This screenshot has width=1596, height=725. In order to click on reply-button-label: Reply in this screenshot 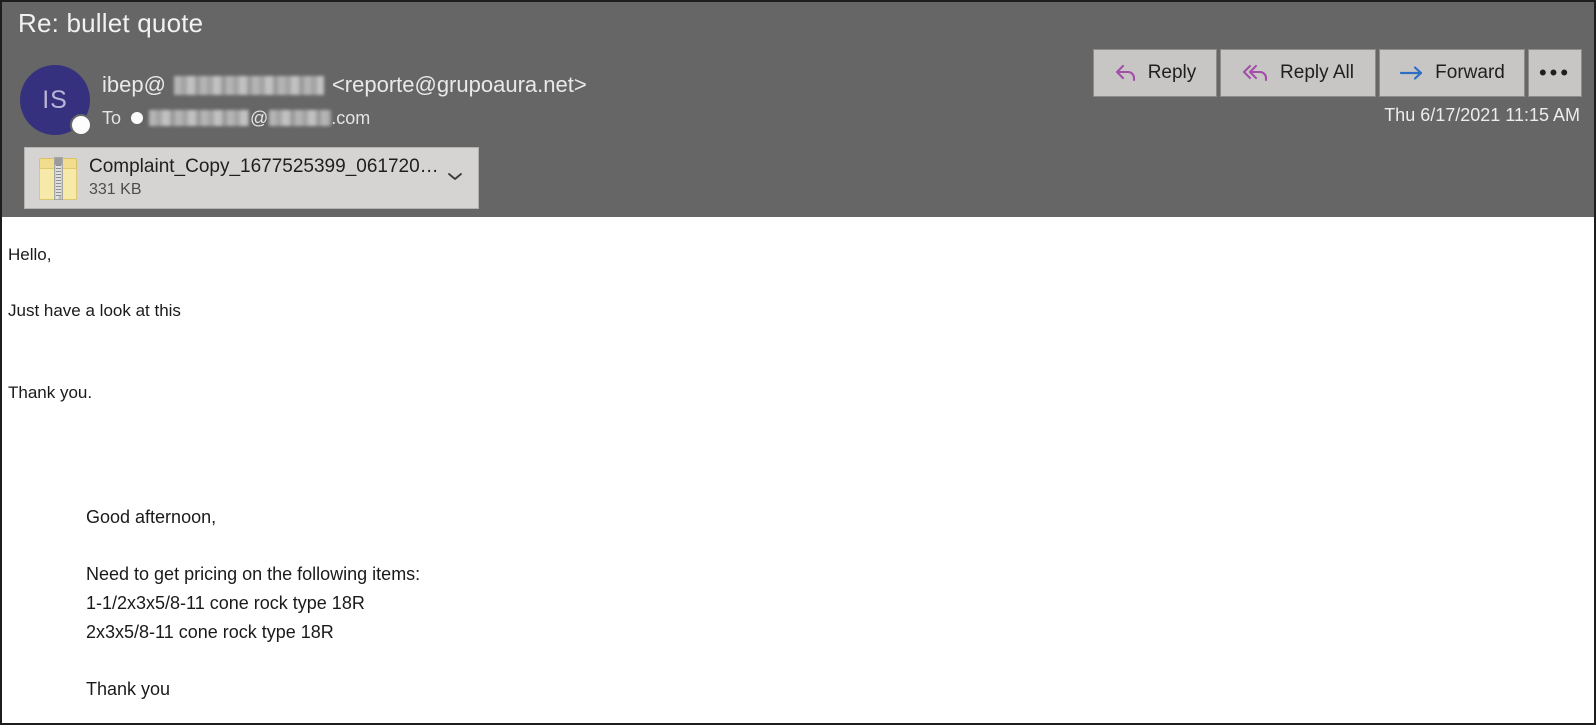, I will do `click(1172, 72)`.